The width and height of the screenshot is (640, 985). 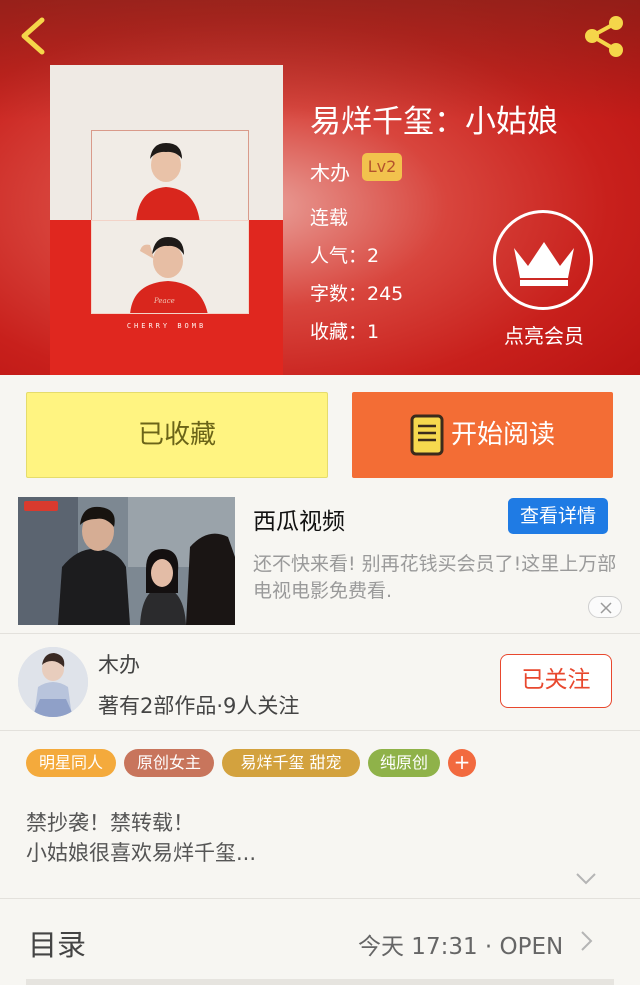 What do you see at coordinates (330, 171) in the screenshot?
I see `author-name: 木办` at bounding box center [330, 171].